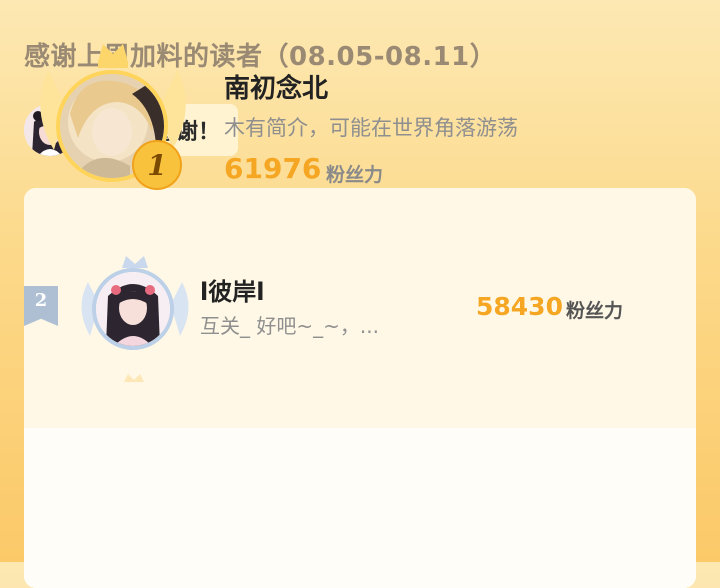 The width and height of the screenshot is (720, 588). I want to click on rank1-fans-unit: 粉丝力, so click(355, 175).